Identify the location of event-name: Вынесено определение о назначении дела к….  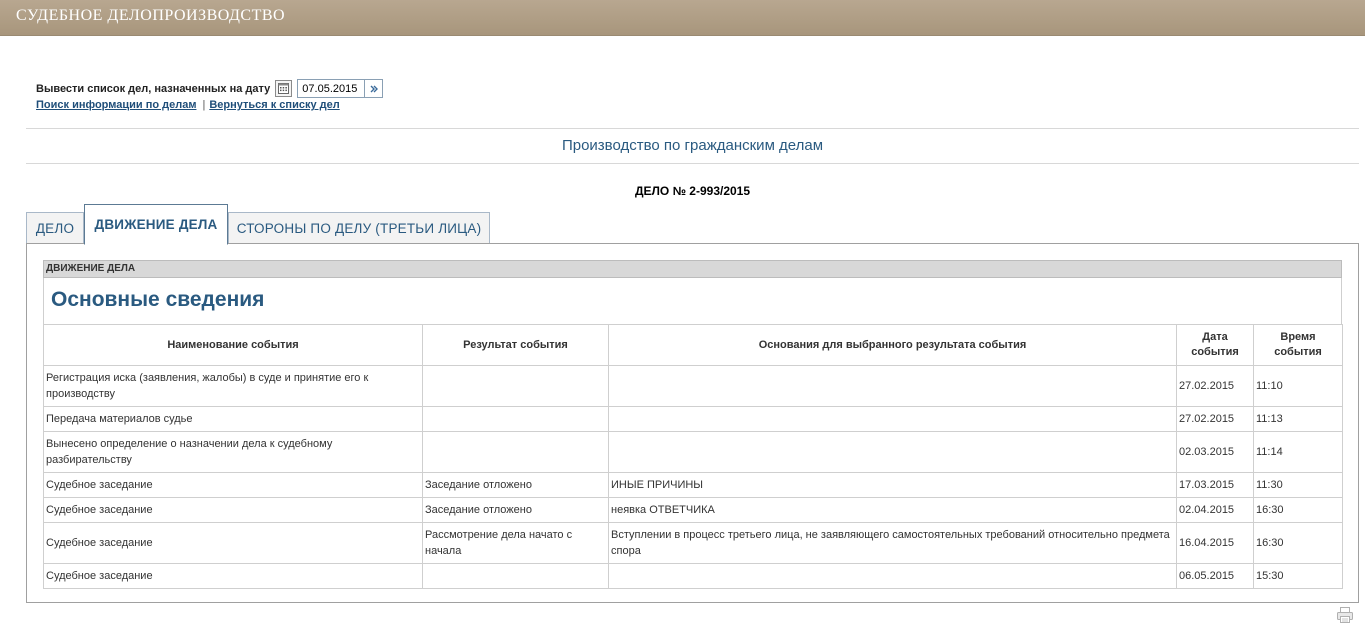
(233, 452).